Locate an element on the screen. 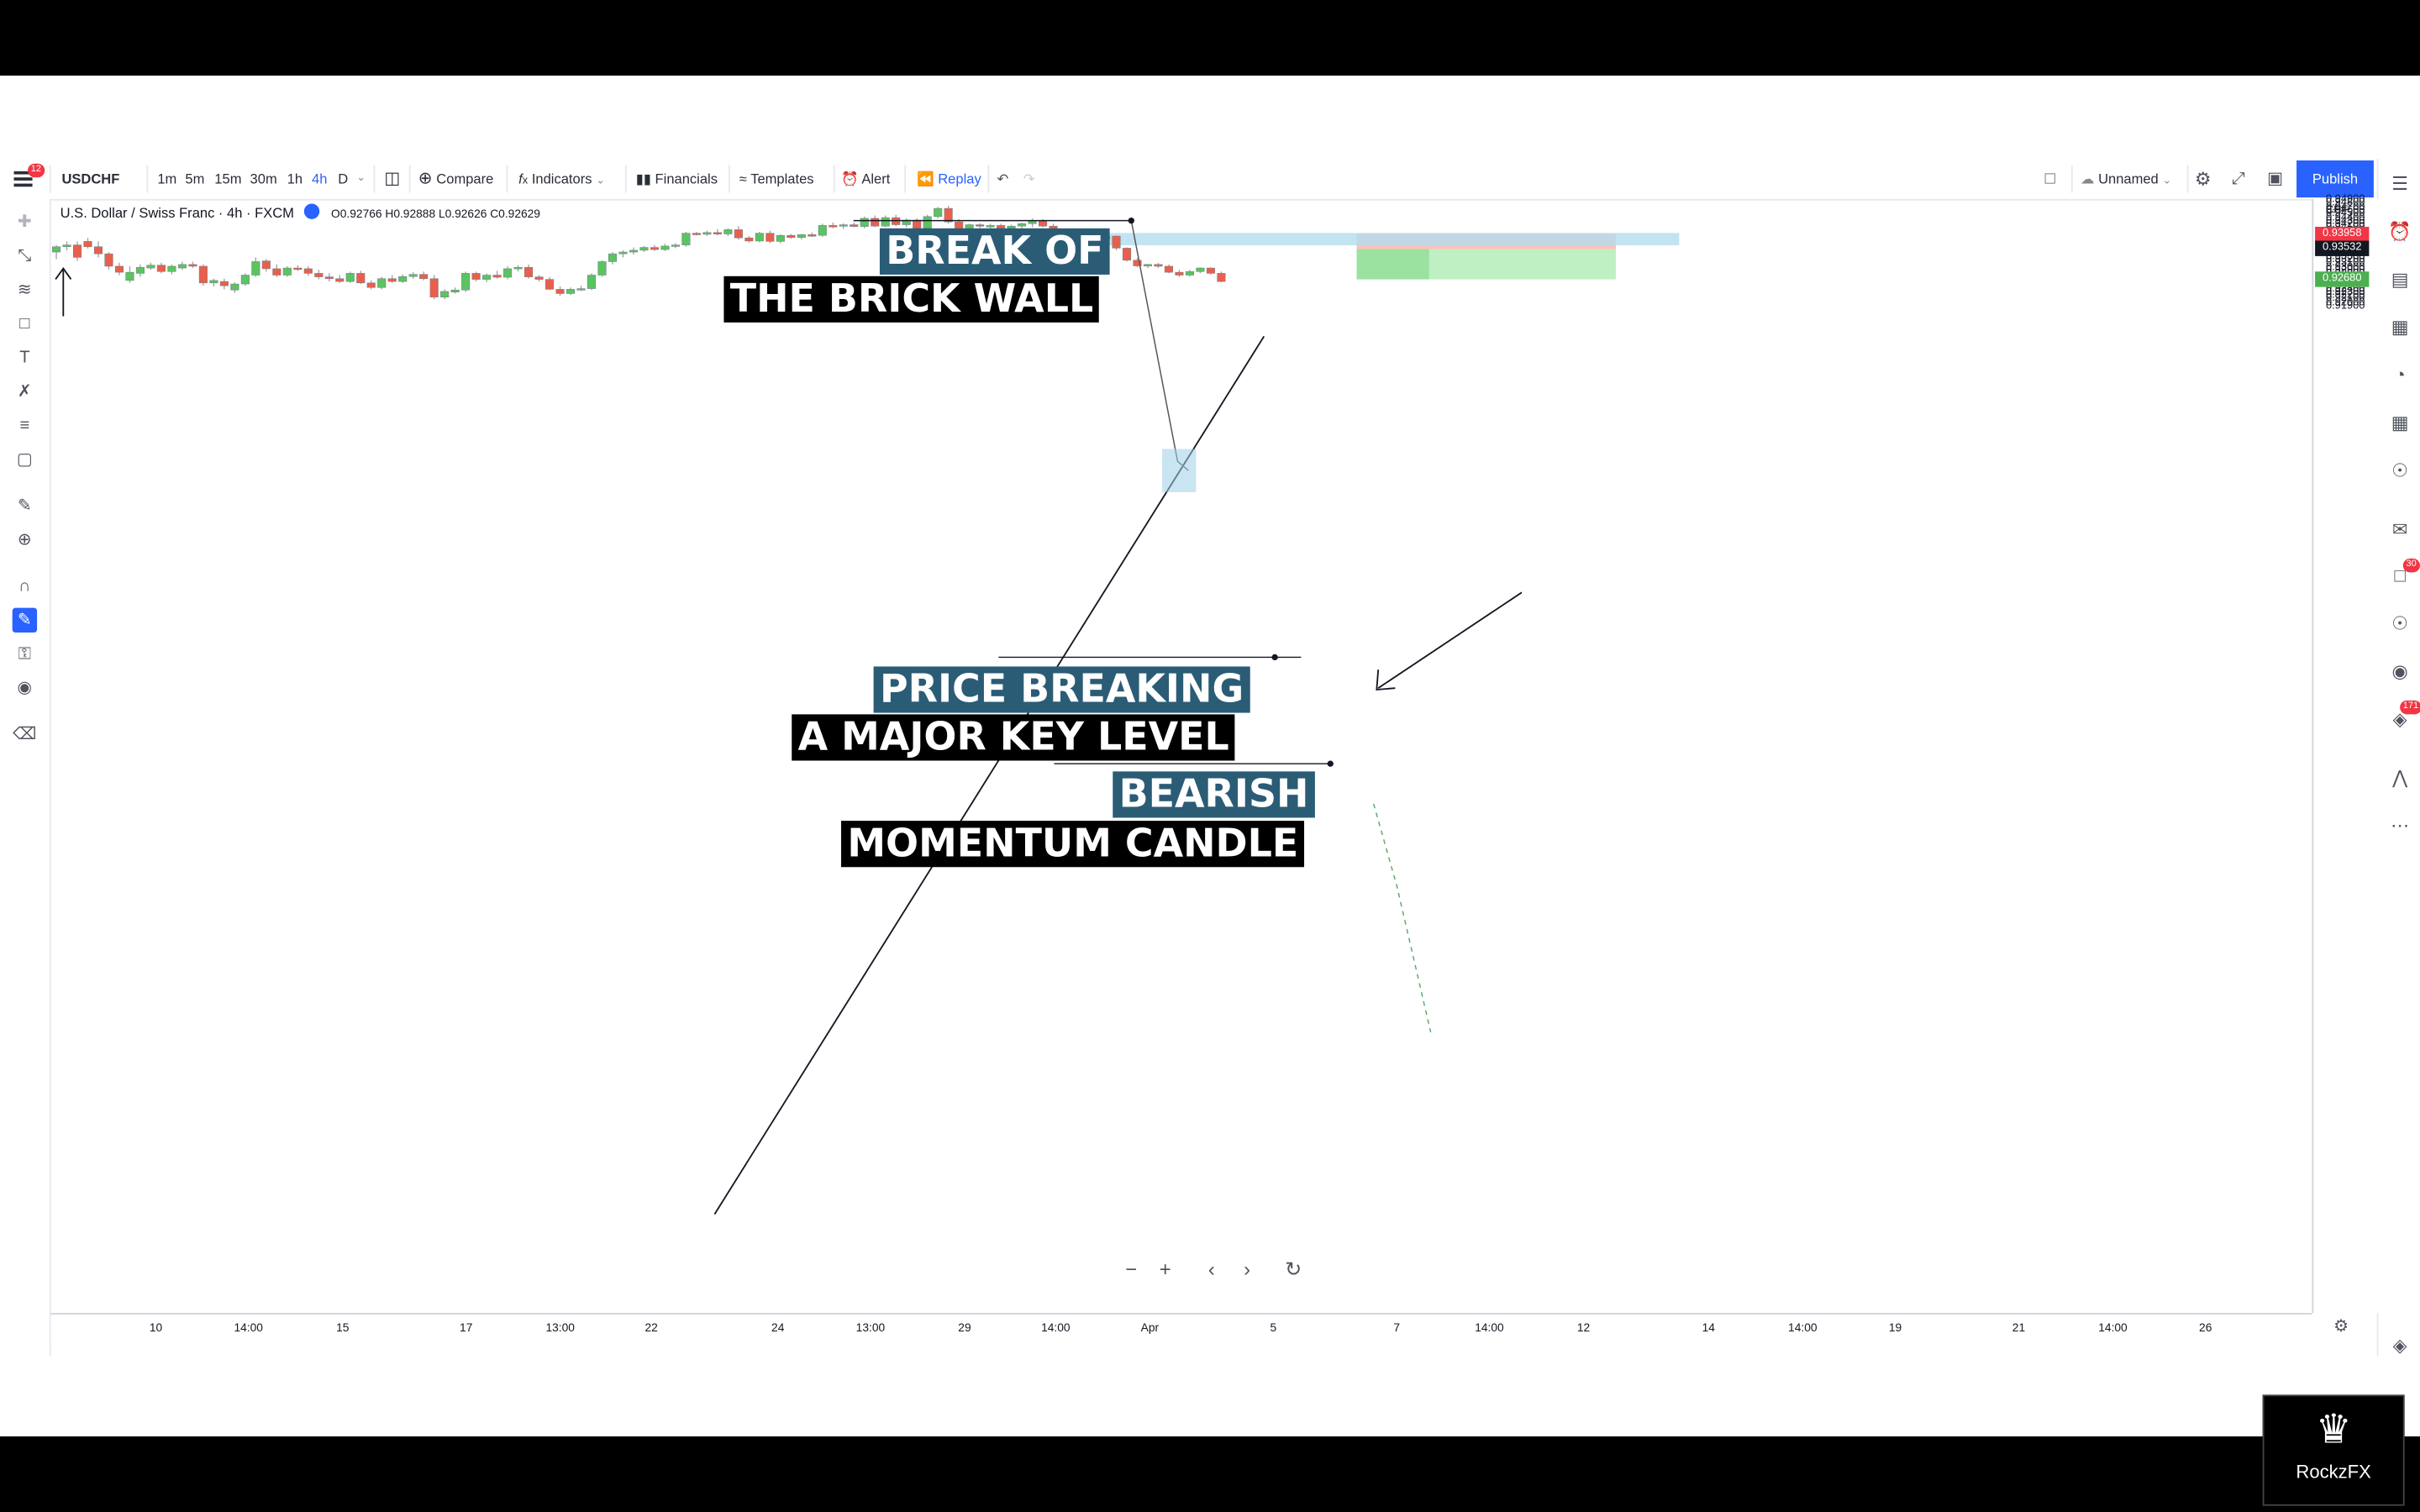  text-icon: T is located at coordinates (25, 357).